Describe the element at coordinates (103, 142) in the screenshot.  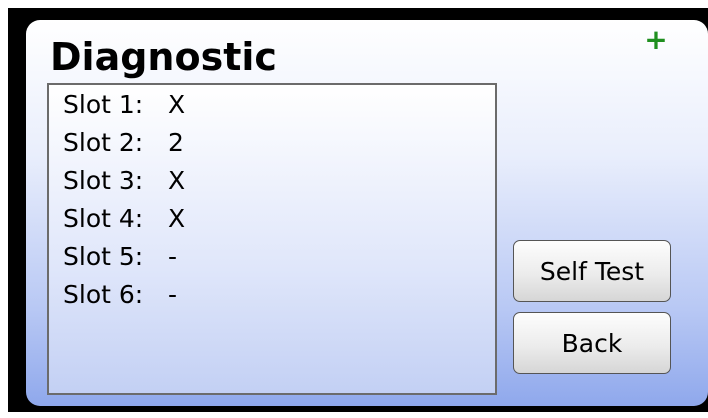
I see `slot-label: Slot 2:` at that location.